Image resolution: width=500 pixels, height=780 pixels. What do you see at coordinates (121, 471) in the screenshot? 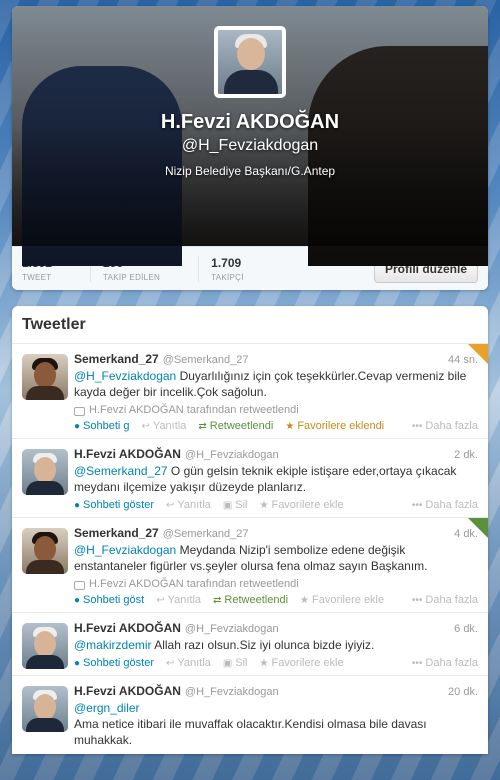
I see `mention-link: @Semerkand_27` at bounding box center [121, 471].